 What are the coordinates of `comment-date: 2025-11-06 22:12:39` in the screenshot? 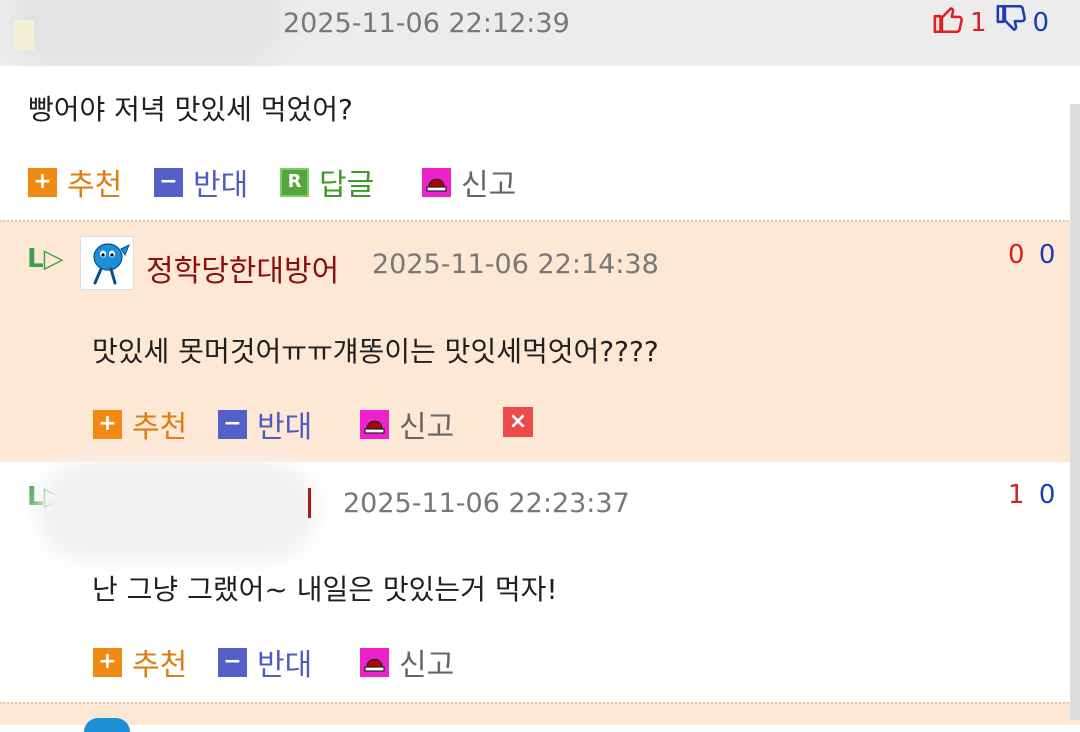 It's located at (426, 23).